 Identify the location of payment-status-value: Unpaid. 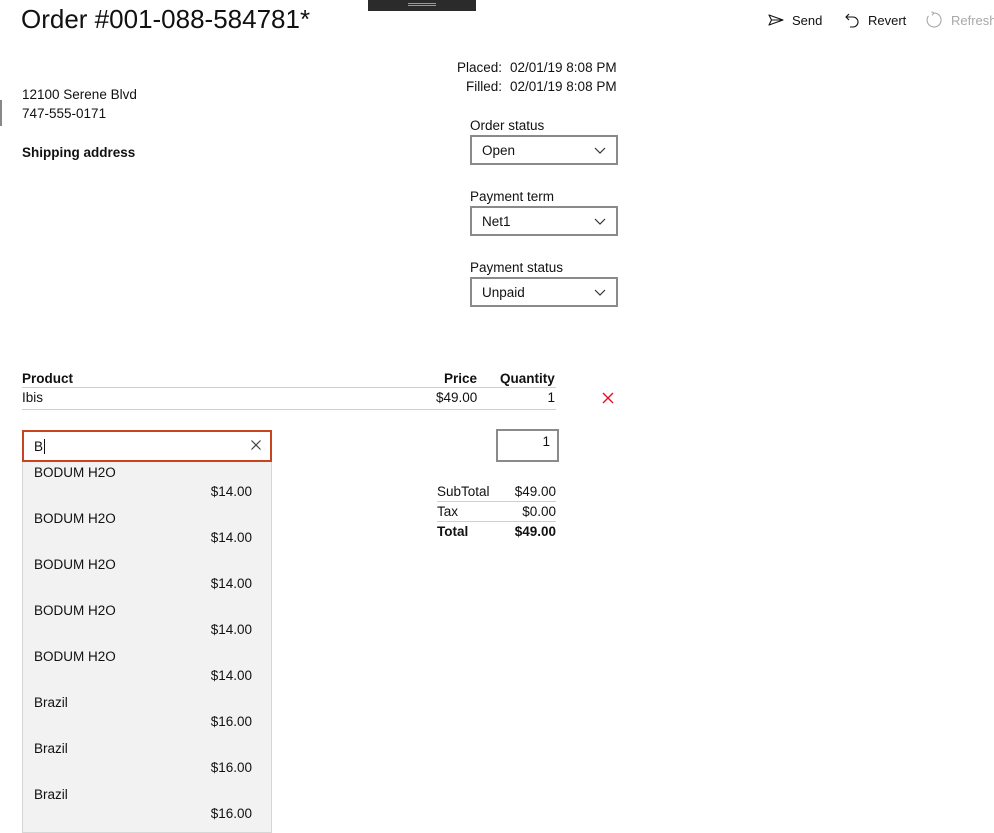
(503, 292).